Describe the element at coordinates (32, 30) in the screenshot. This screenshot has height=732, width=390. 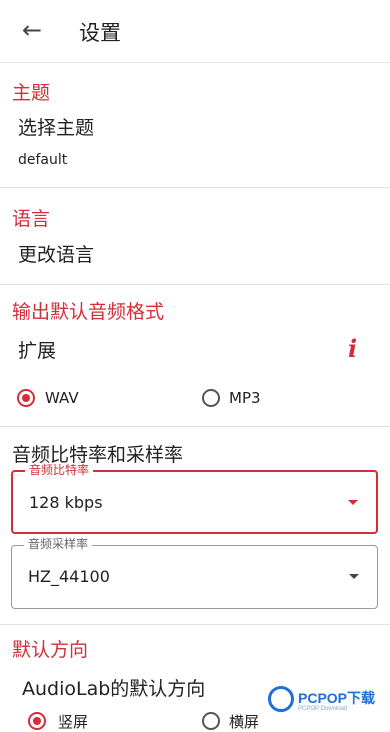
I see `back-arrow-icon: ←` at that location.